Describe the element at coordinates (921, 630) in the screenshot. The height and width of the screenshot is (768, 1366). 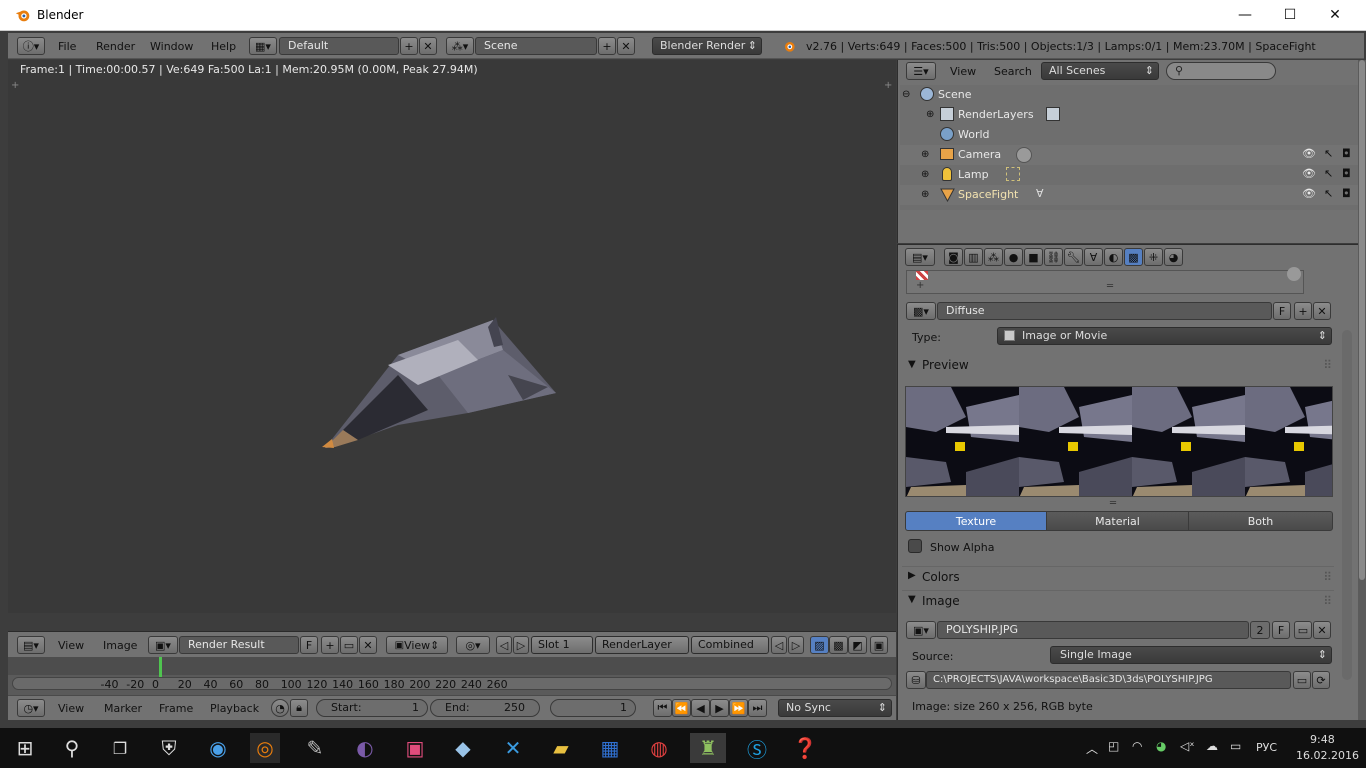
I see `image-datablock-browse-button: ▣▾` at that location.